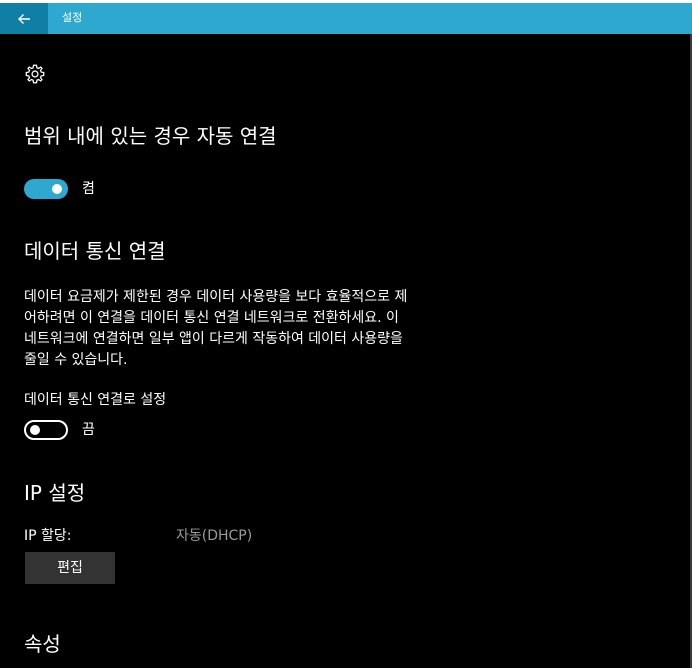 The height and width of the screenshot is (668, 692). I want to click on auto-connect-toggle-label: 켬, so click(88, 189).